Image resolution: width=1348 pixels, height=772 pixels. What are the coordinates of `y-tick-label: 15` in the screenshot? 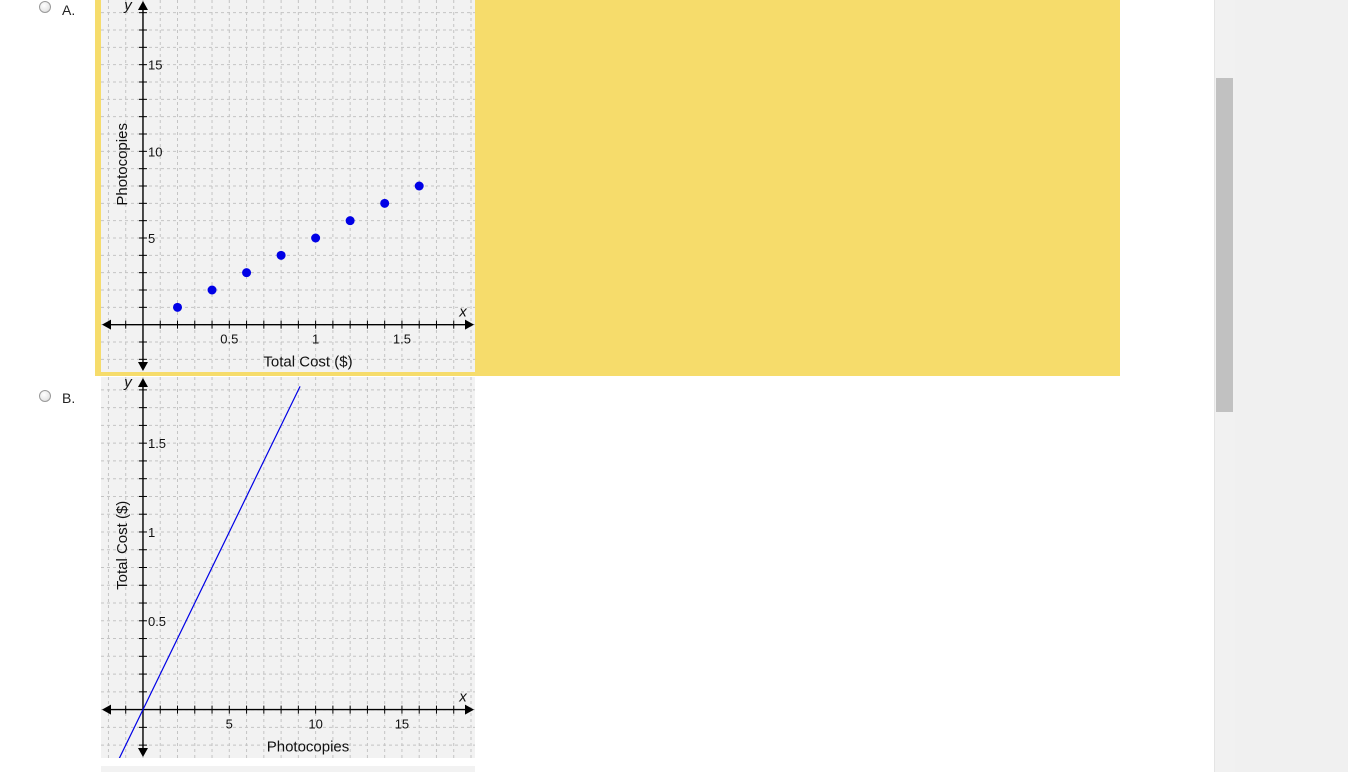 It's located at (155, 65).